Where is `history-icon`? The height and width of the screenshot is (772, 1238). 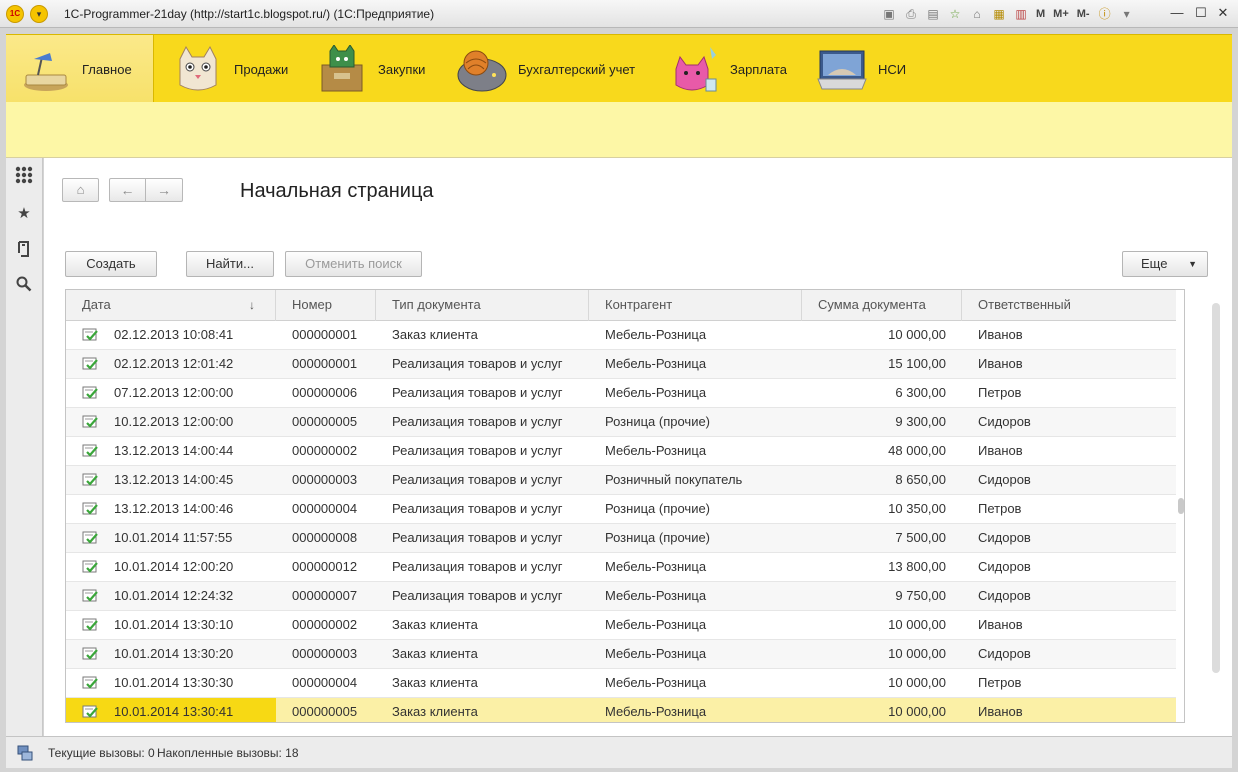 history-icon is located at coordinates (24, 250).